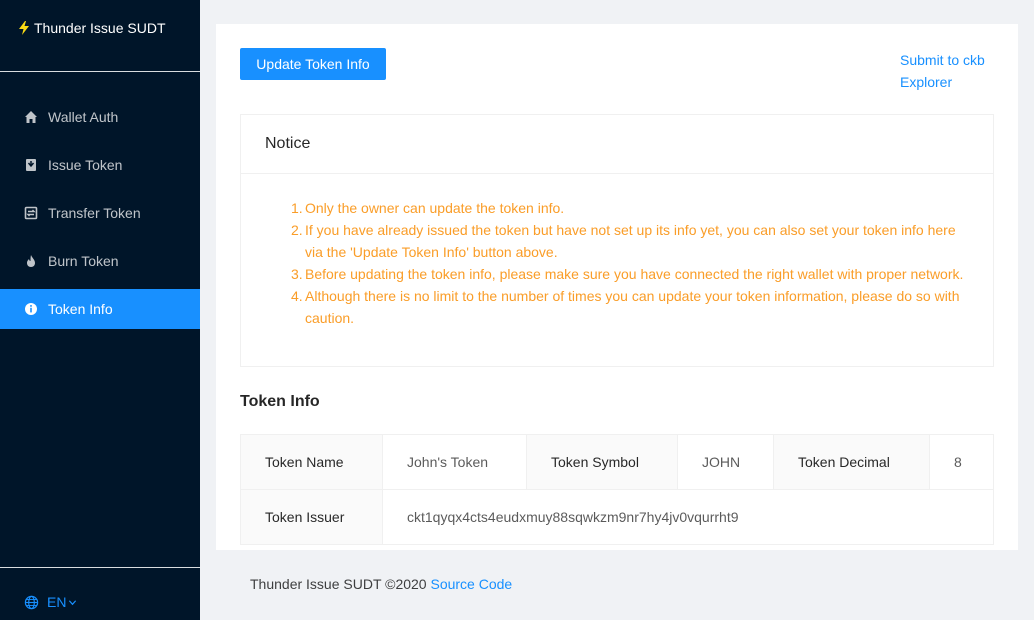  I want to click on sidebar-item-label: Wallet Auth, so click(83, 117).